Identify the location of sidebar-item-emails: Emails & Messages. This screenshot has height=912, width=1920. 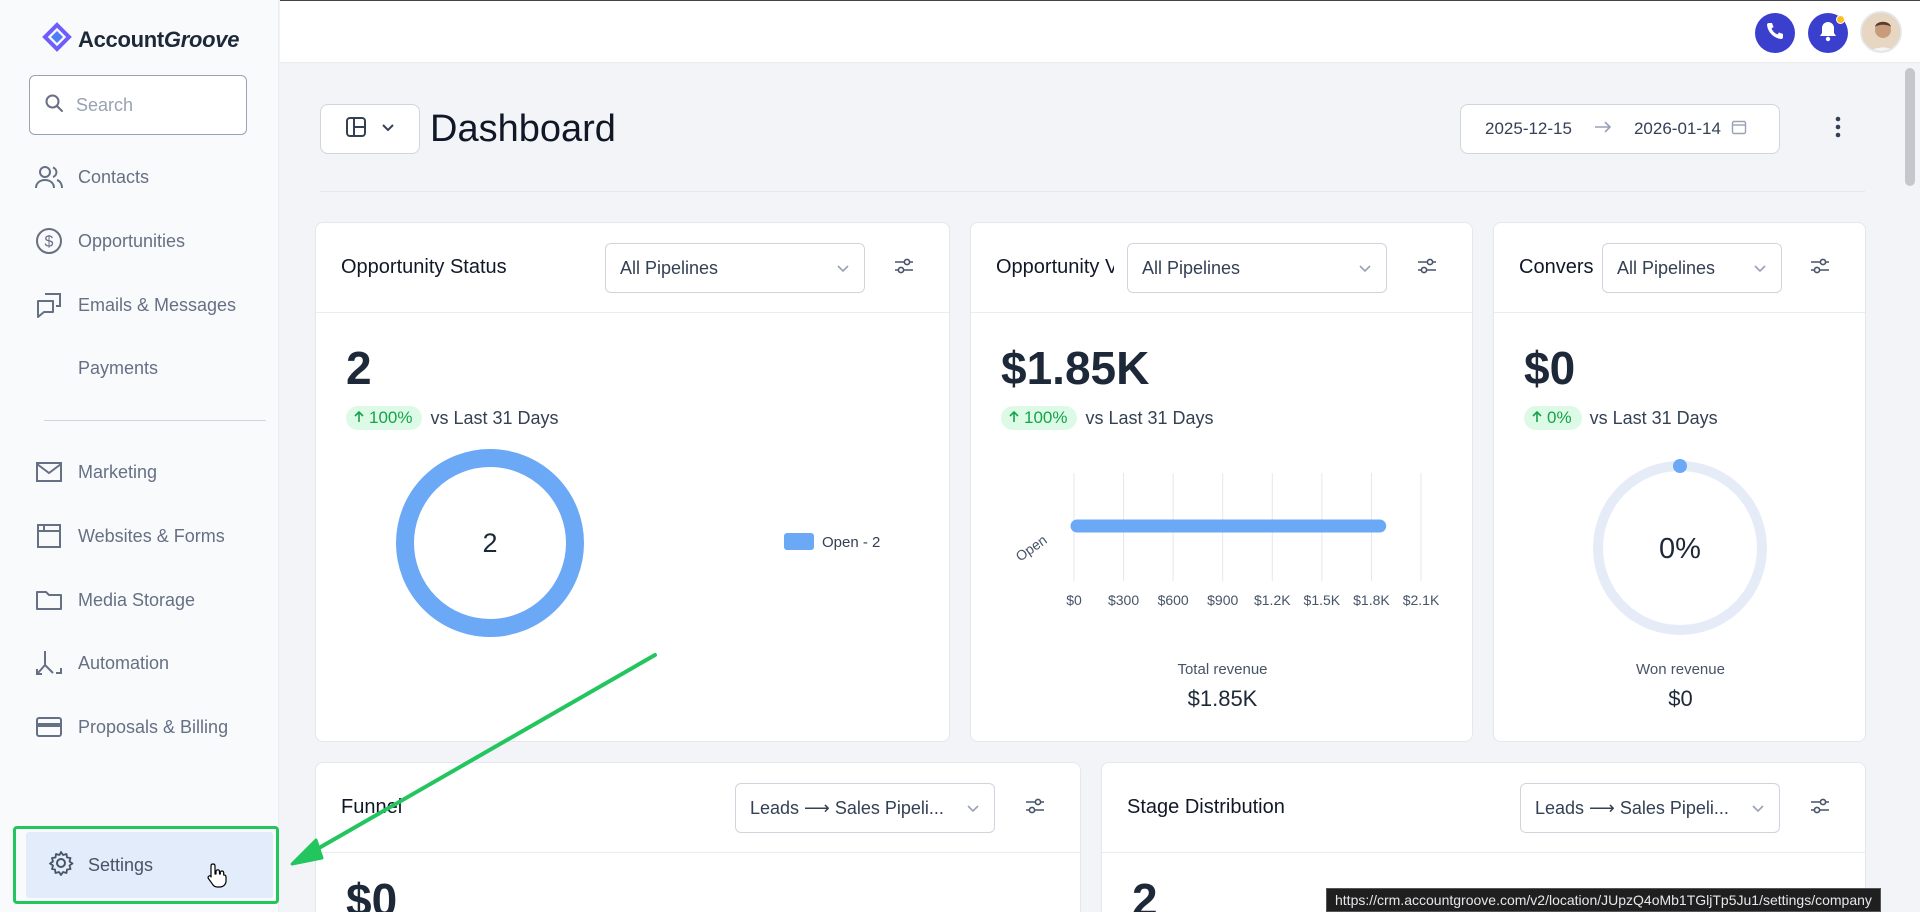
(135, 305).